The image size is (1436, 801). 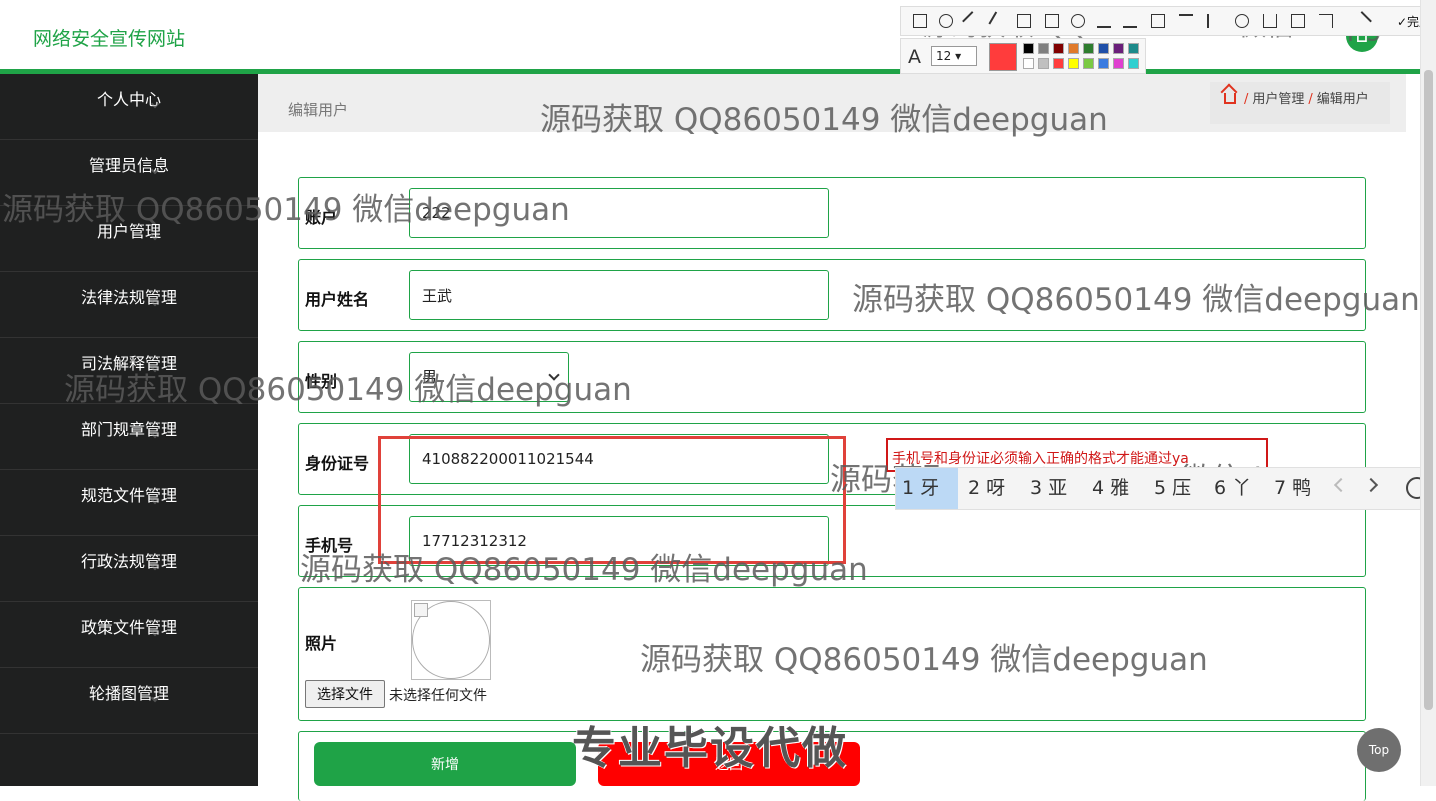 What do you see at coordinates (619, 459) in the screenshot?
I see `id-card-input` at bounding box center [619, 459].